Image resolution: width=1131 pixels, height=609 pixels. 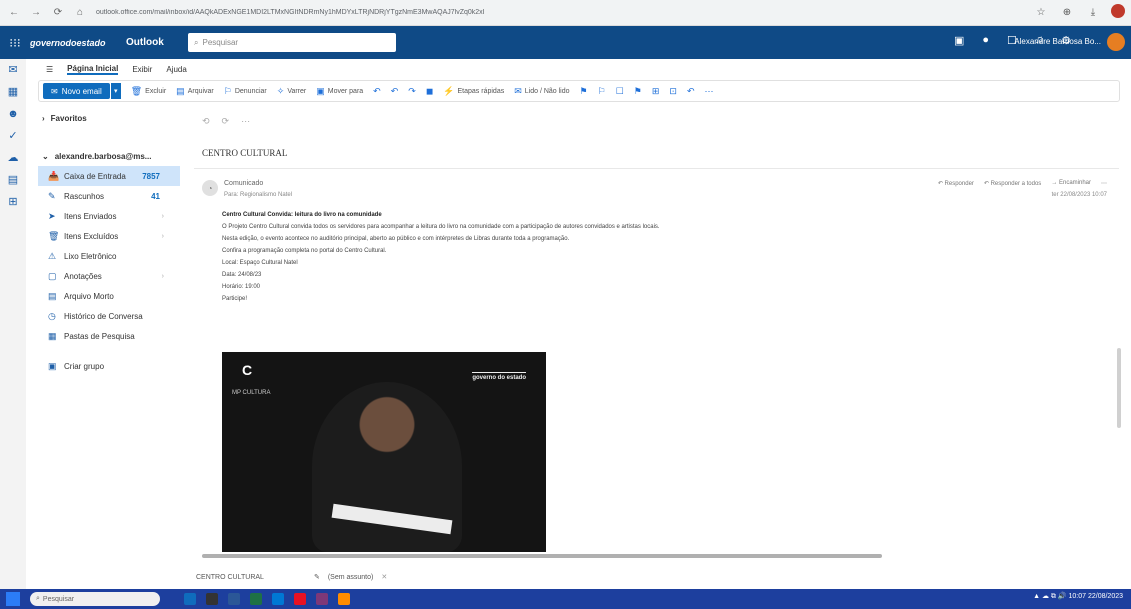 What do you see at coordinates (344, 599) in the screenshot?
I see `chrome-icon` at bounding box center [344, 599].